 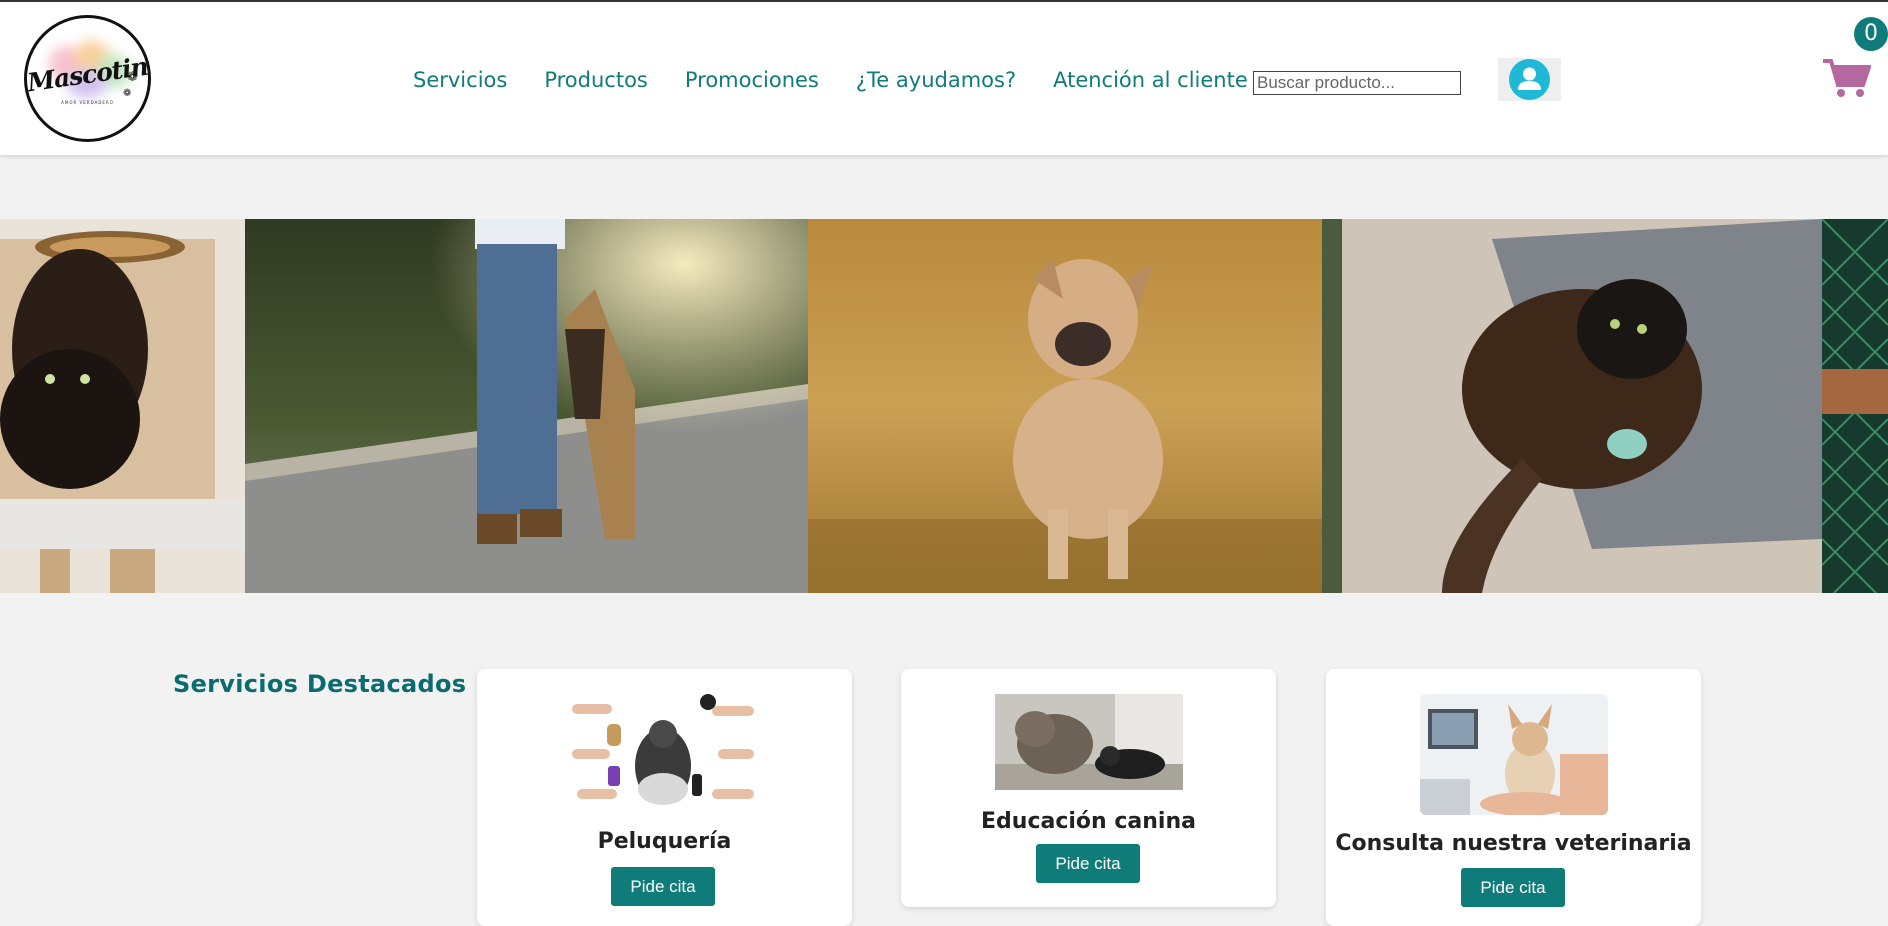 What do you see at coordinates (122, 406) in the screenshot?
I see `carousel-slide-cat-tree` at bounding box center [122, 406].